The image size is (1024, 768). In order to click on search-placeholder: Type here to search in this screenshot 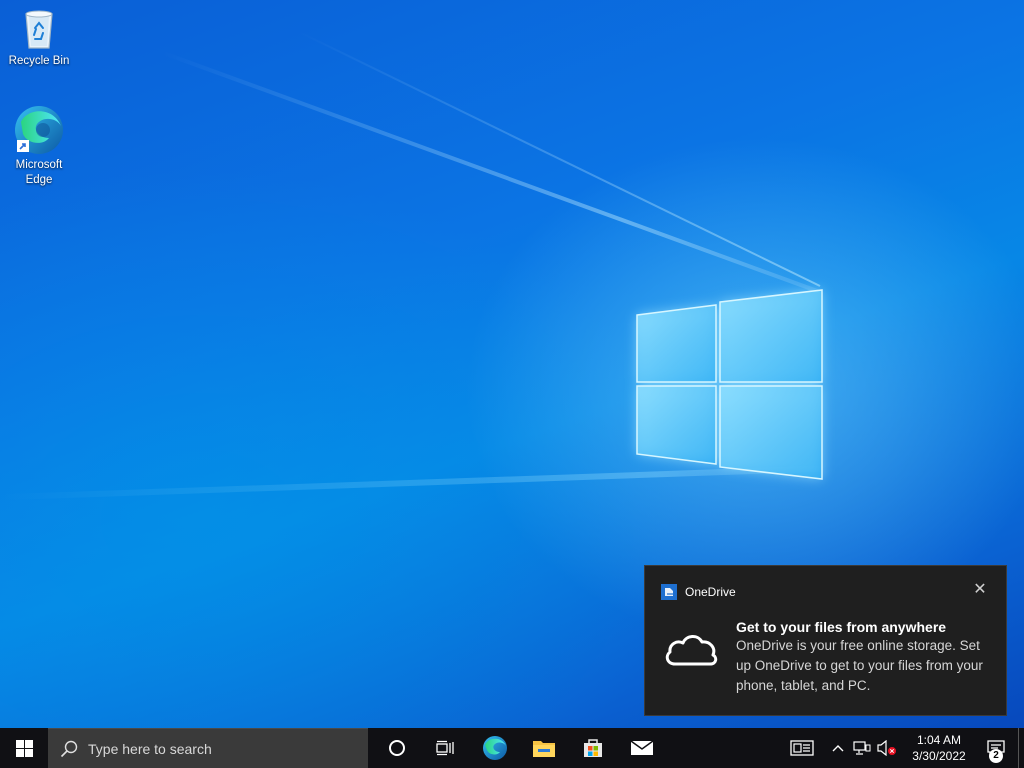, I will do `click(150, 748)`.